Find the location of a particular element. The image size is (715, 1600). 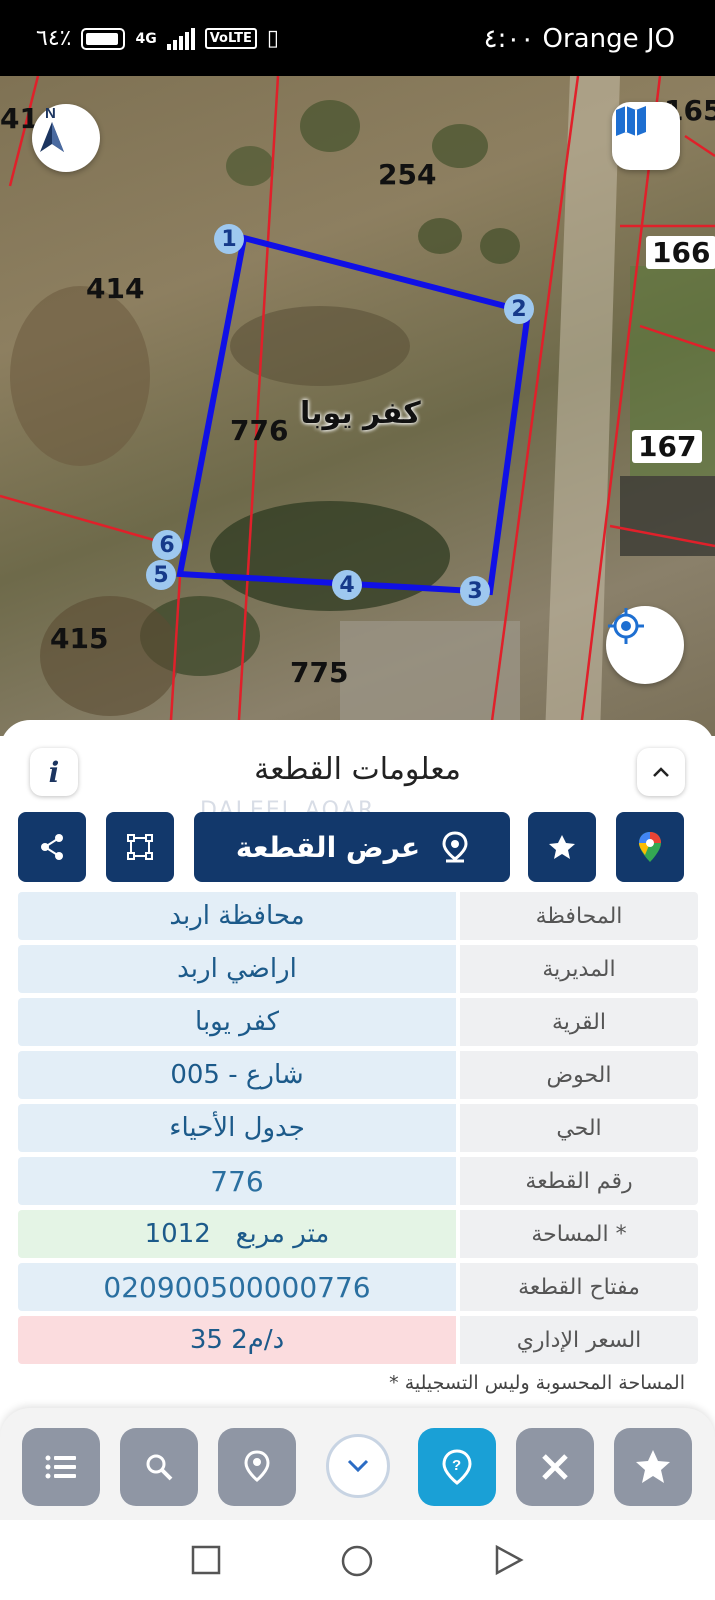

share-button is located at coordinates (52, 847).